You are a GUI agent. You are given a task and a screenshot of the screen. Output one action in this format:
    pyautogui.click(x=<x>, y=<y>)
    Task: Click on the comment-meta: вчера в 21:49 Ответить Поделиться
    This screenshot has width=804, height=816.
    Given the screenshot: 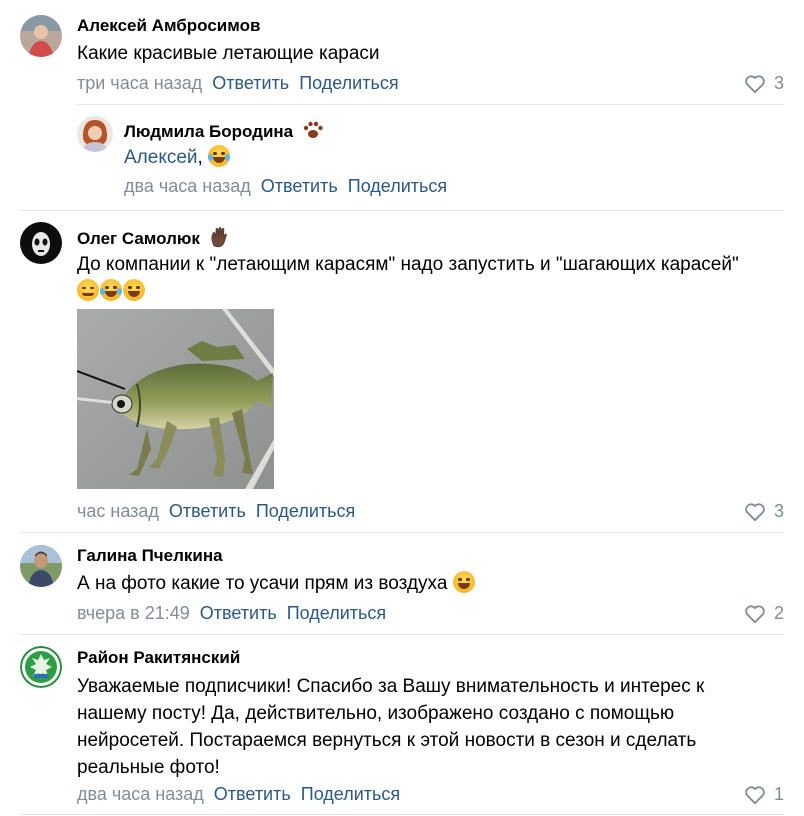 What is the action you would take?
    pyautogui.click(x=231, y=613)
    